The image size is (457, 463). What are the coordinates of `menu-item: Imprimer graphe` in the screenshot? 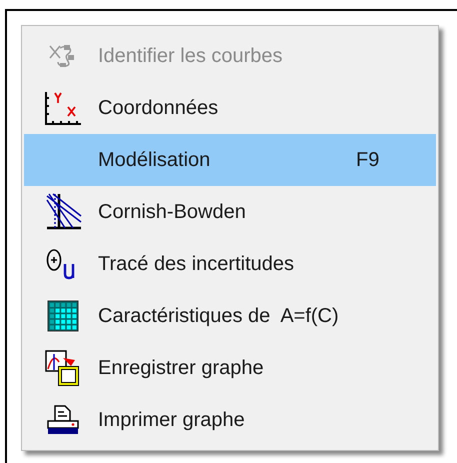 It's located at (230, 420).